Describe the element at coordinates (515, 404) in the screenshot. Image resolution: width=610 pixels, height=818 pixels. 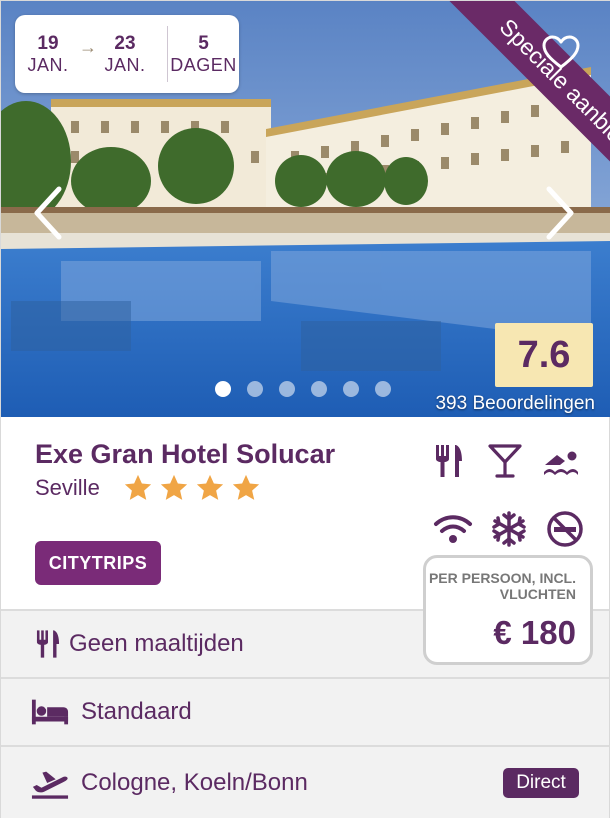
I see `review-count: 393 Beoordelingen` at that location.